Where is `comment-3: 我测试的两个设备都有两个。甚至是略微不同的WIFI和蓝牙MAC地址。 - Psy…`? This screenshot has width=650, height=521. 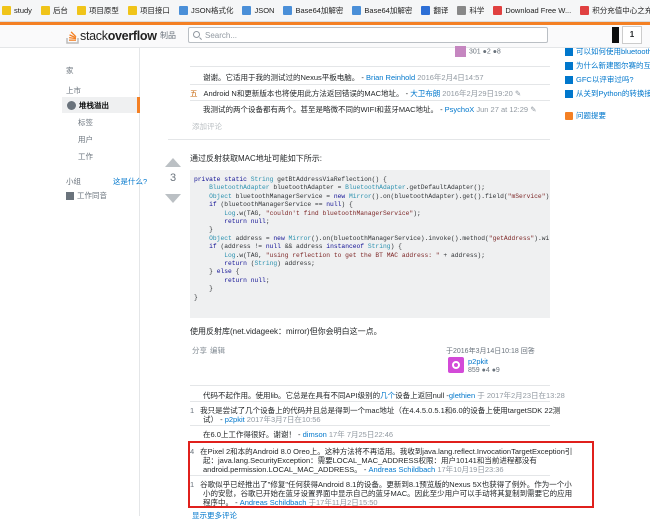 comment-3: 我测试的两个设备都有两个。甚至是略微不同的WIFI和蓝牙MAC地址。 - Psy… is located at coordinates (370, 109).